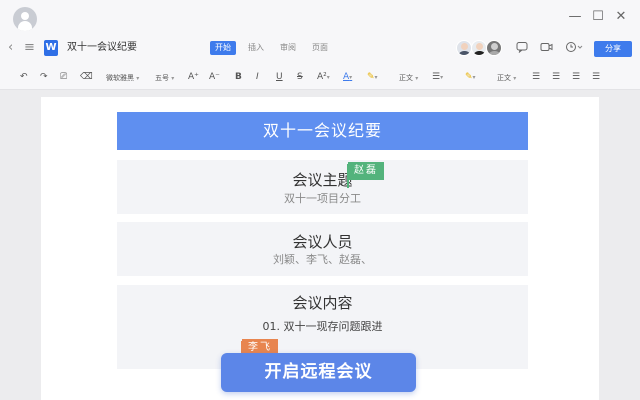 Image resolution: width=640 pixels, height=400 pixels. I want to click on video-icon, so click(546, 49).